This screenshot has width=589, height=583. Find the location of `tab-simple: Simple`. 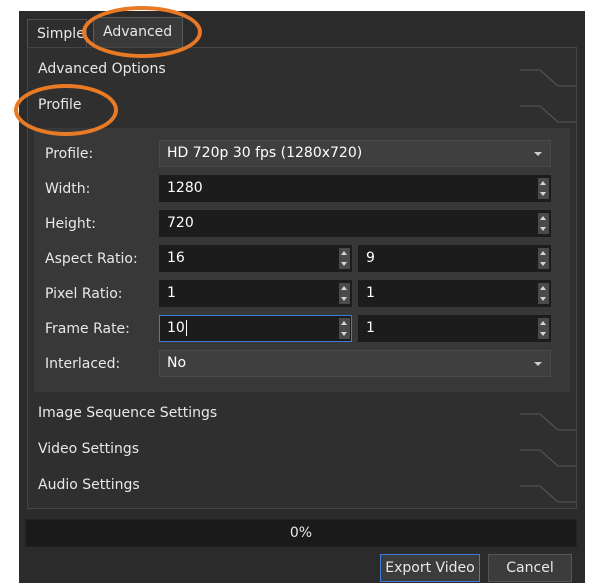

tab-simple: Simple is located at coordinates (57, 33).